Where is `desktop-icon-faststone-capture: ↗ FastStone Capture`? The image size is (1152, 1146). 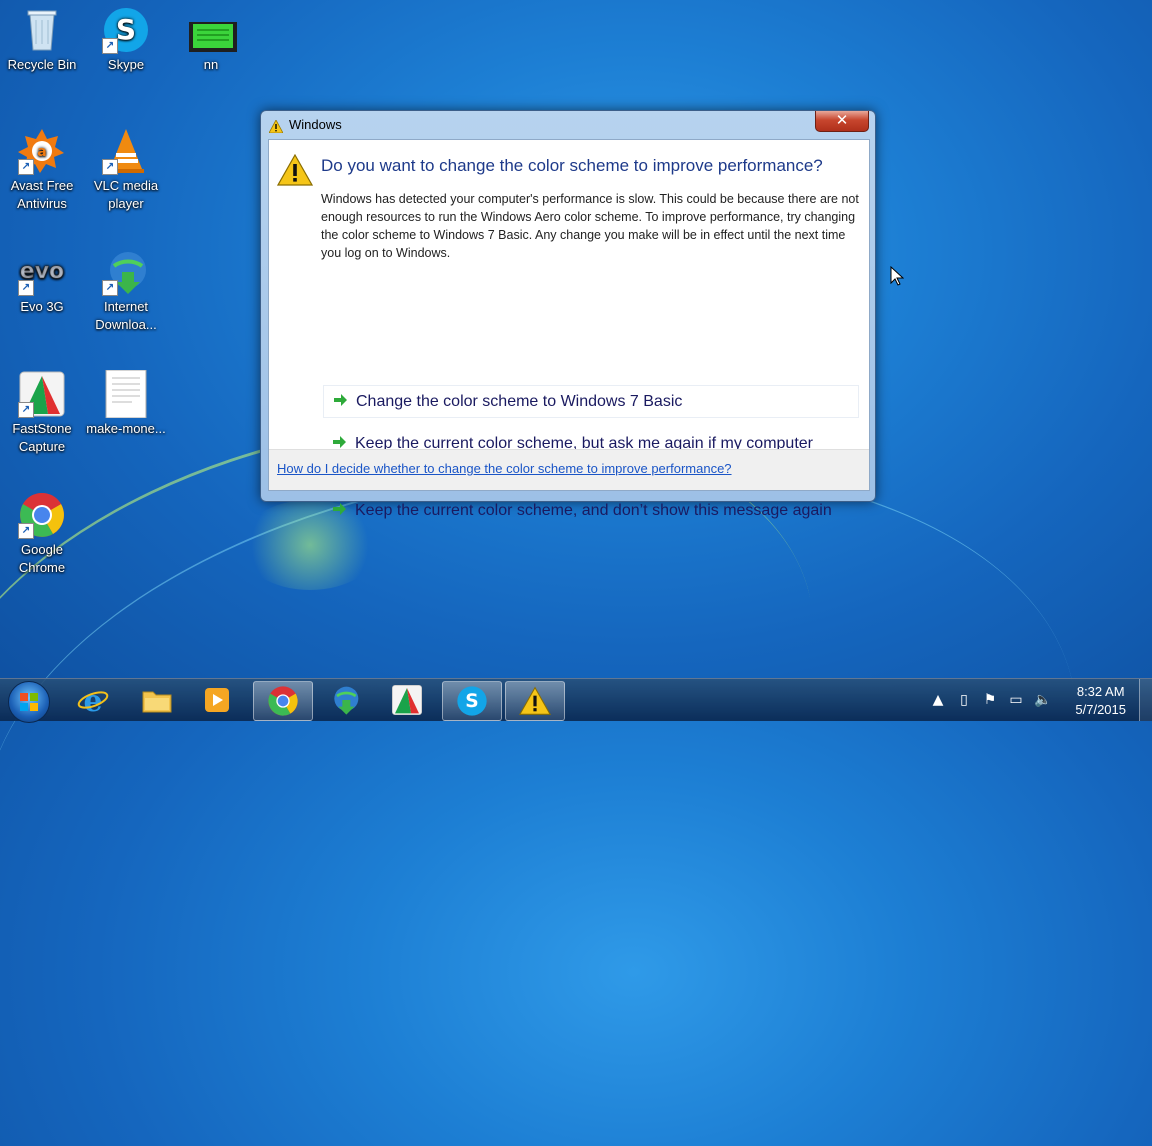 desktop-icon-faststone-capture: ↗ FastStone Capture is located at coordinates (42, 413).